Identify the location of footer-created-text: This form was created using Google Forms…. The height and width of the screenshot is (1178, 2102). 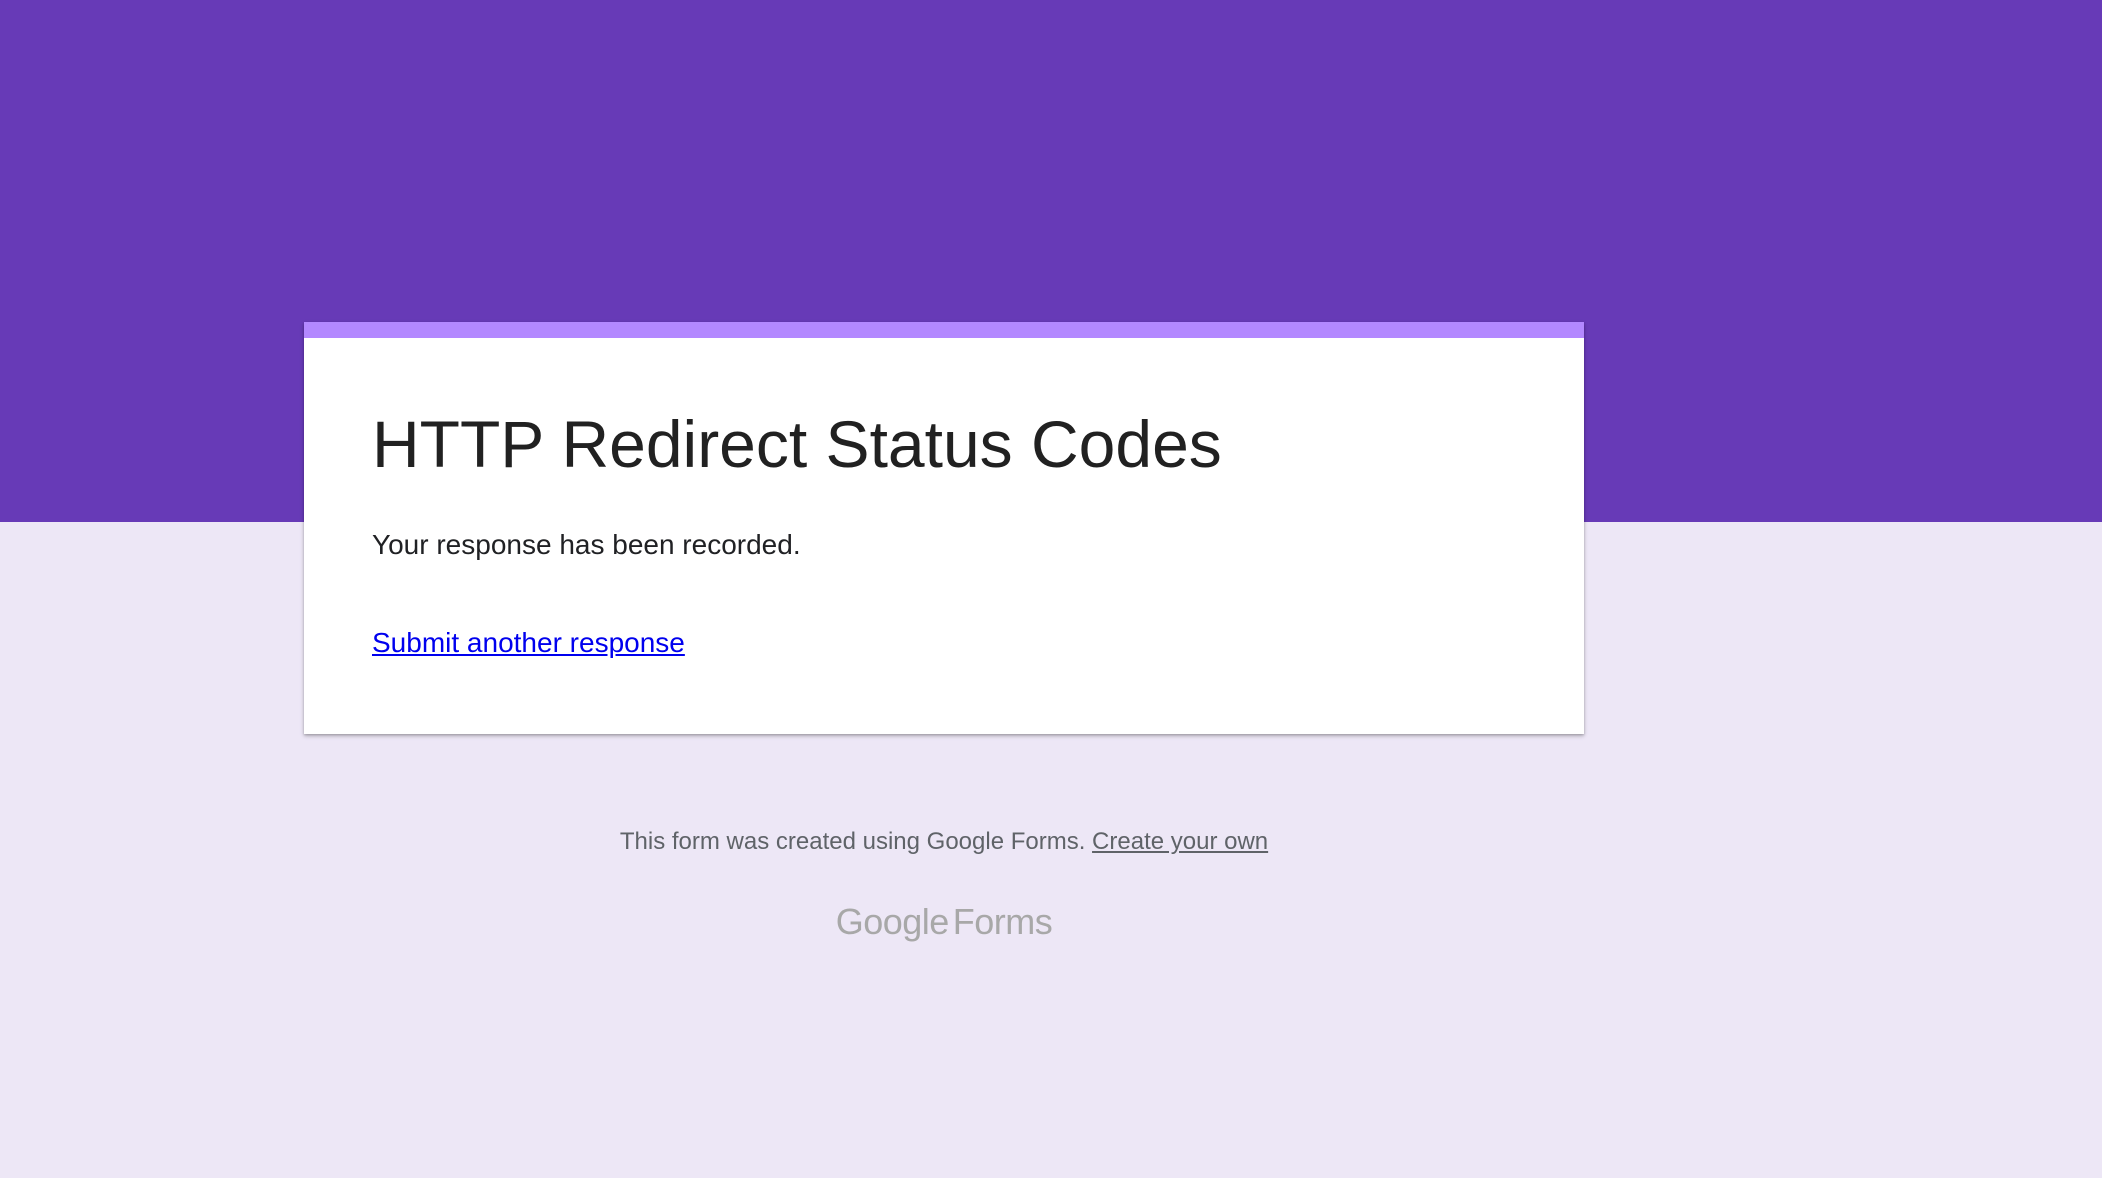
(852, 841).